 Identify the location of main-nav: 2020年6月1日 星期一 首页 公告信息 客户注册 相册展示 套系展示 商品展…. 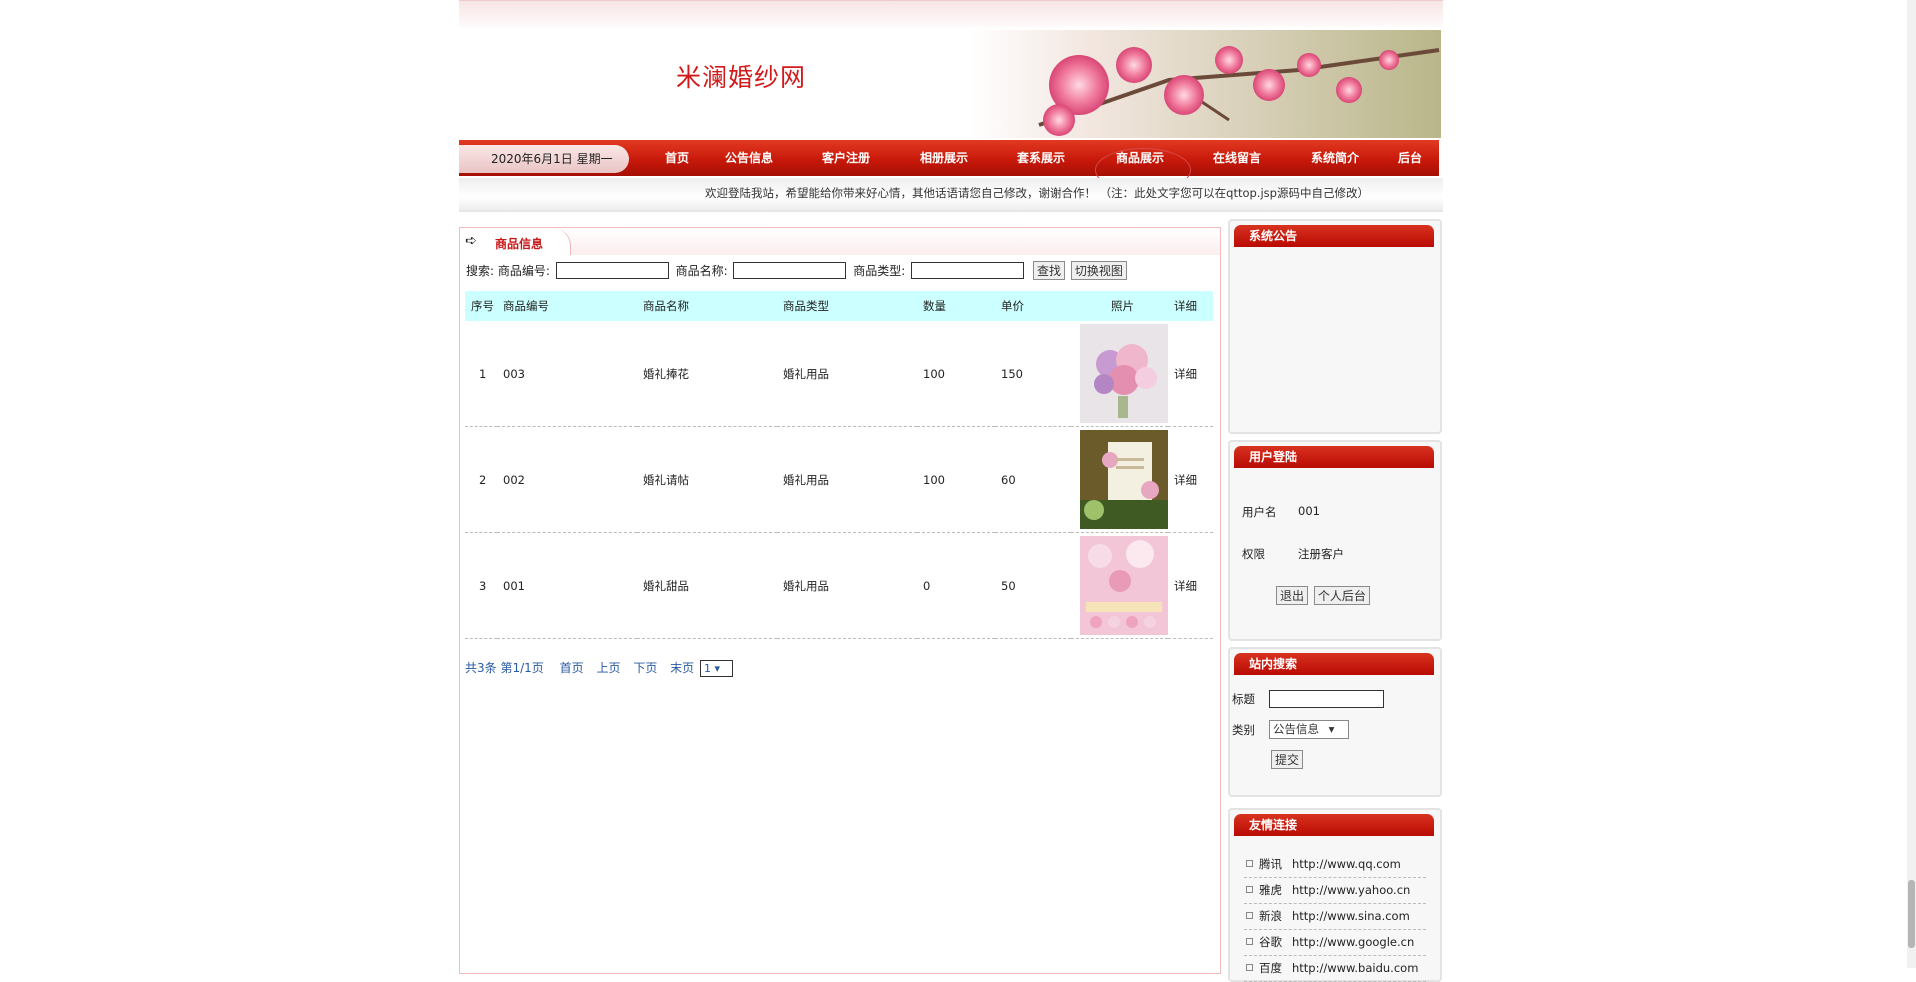
(949, 158).